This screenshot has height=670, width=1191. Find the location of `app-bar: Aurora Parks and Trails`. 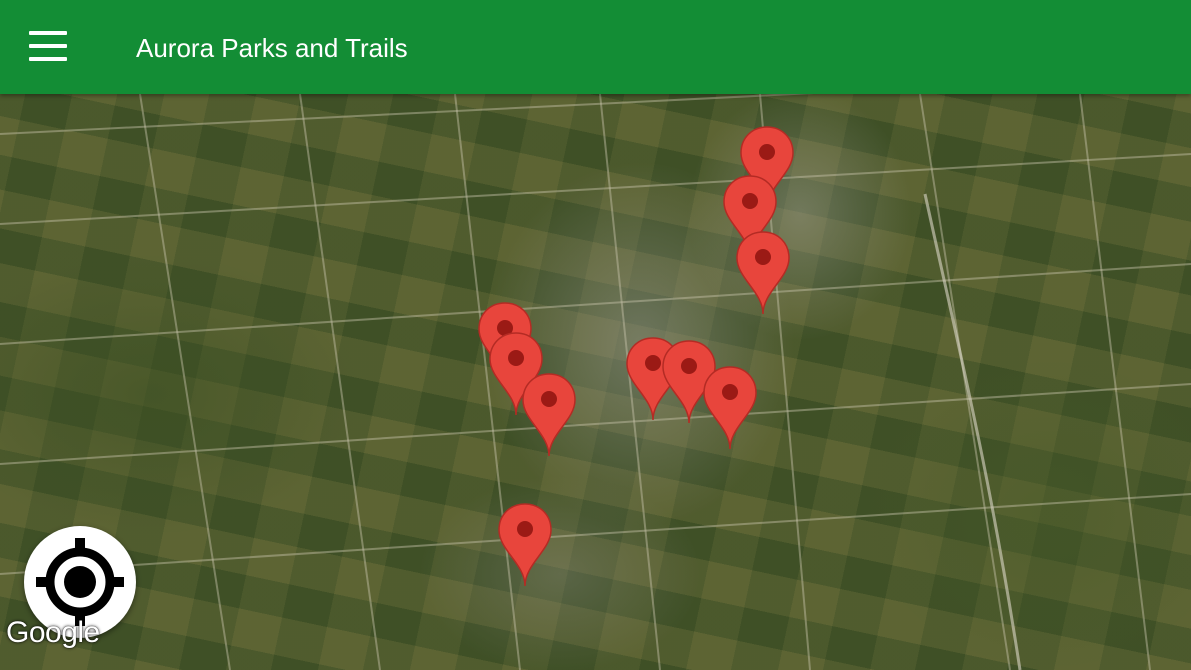

app-bar: Aurora Parks and Trails is located at coordinates (595, 47).